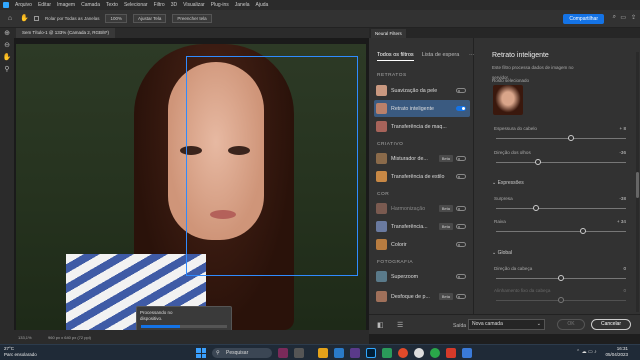 The height and width of the screenshot is (360, 640). Describe the element at coordinates (262, 5) in the screenshot. I see `menu-help: Ajuda` at that location.